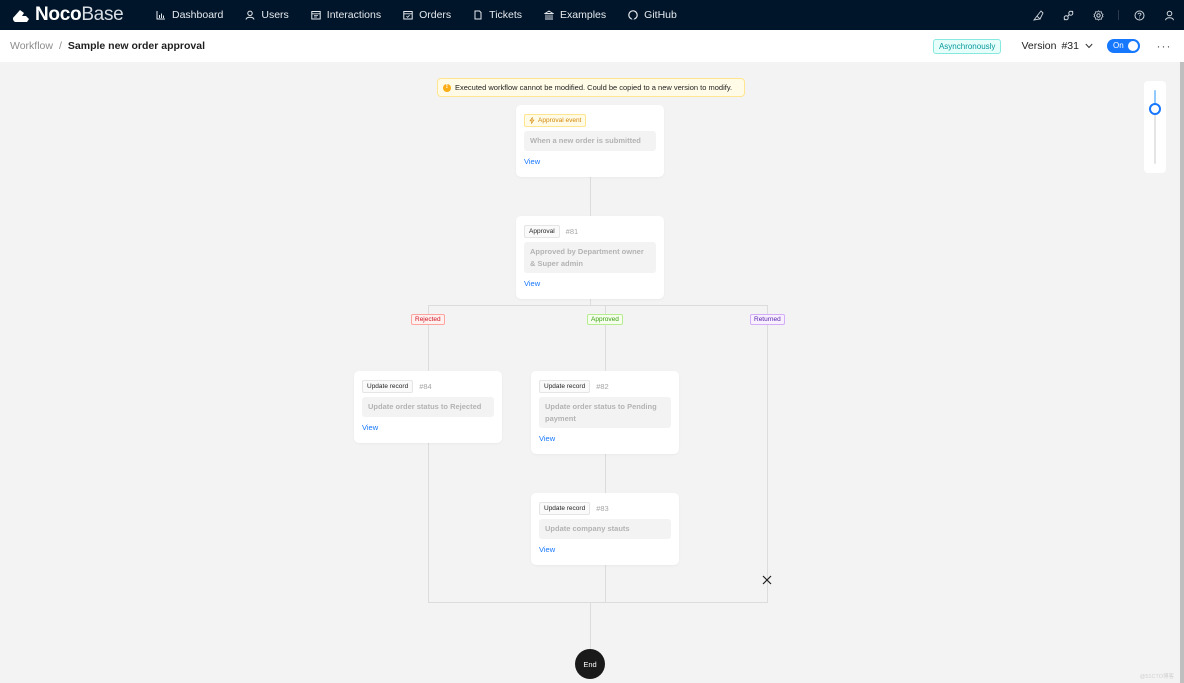 This screenshot has width=1184, height=683. I want to click on nav-label: Tickets, so click(506, 15).